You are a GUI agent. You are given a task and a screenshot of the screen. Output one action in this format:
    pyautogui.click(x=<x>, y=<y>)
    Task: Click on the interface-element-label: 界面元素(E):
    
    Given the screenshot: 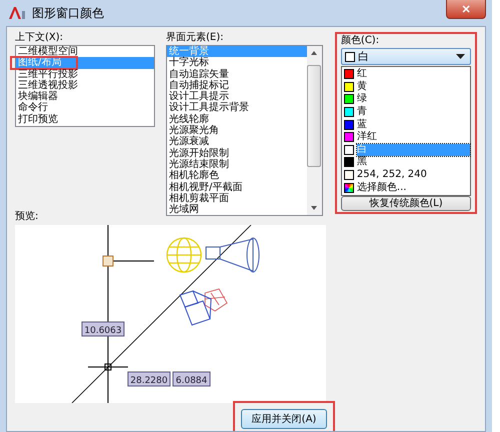 What is the action you would take?
    pyautogui.click(x=195, y=38)
    